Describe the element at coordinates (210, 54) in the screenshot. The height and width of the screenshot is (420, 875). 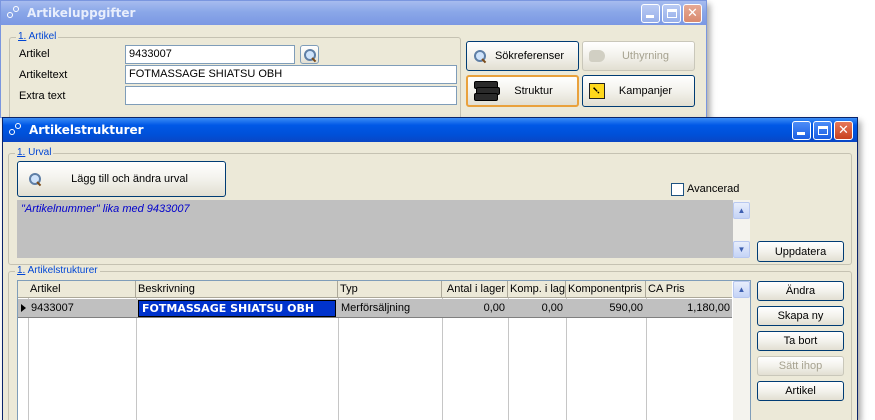
I see `artikel-input: 9433007` at that location.